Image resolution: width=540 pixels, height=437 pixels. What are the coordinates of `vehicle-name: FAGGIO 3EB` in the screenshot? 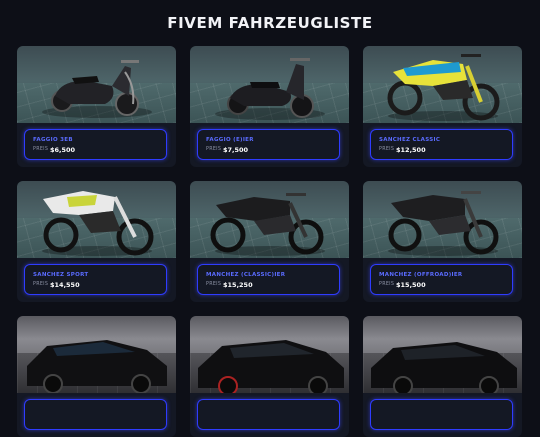 It's located at (53, 140).